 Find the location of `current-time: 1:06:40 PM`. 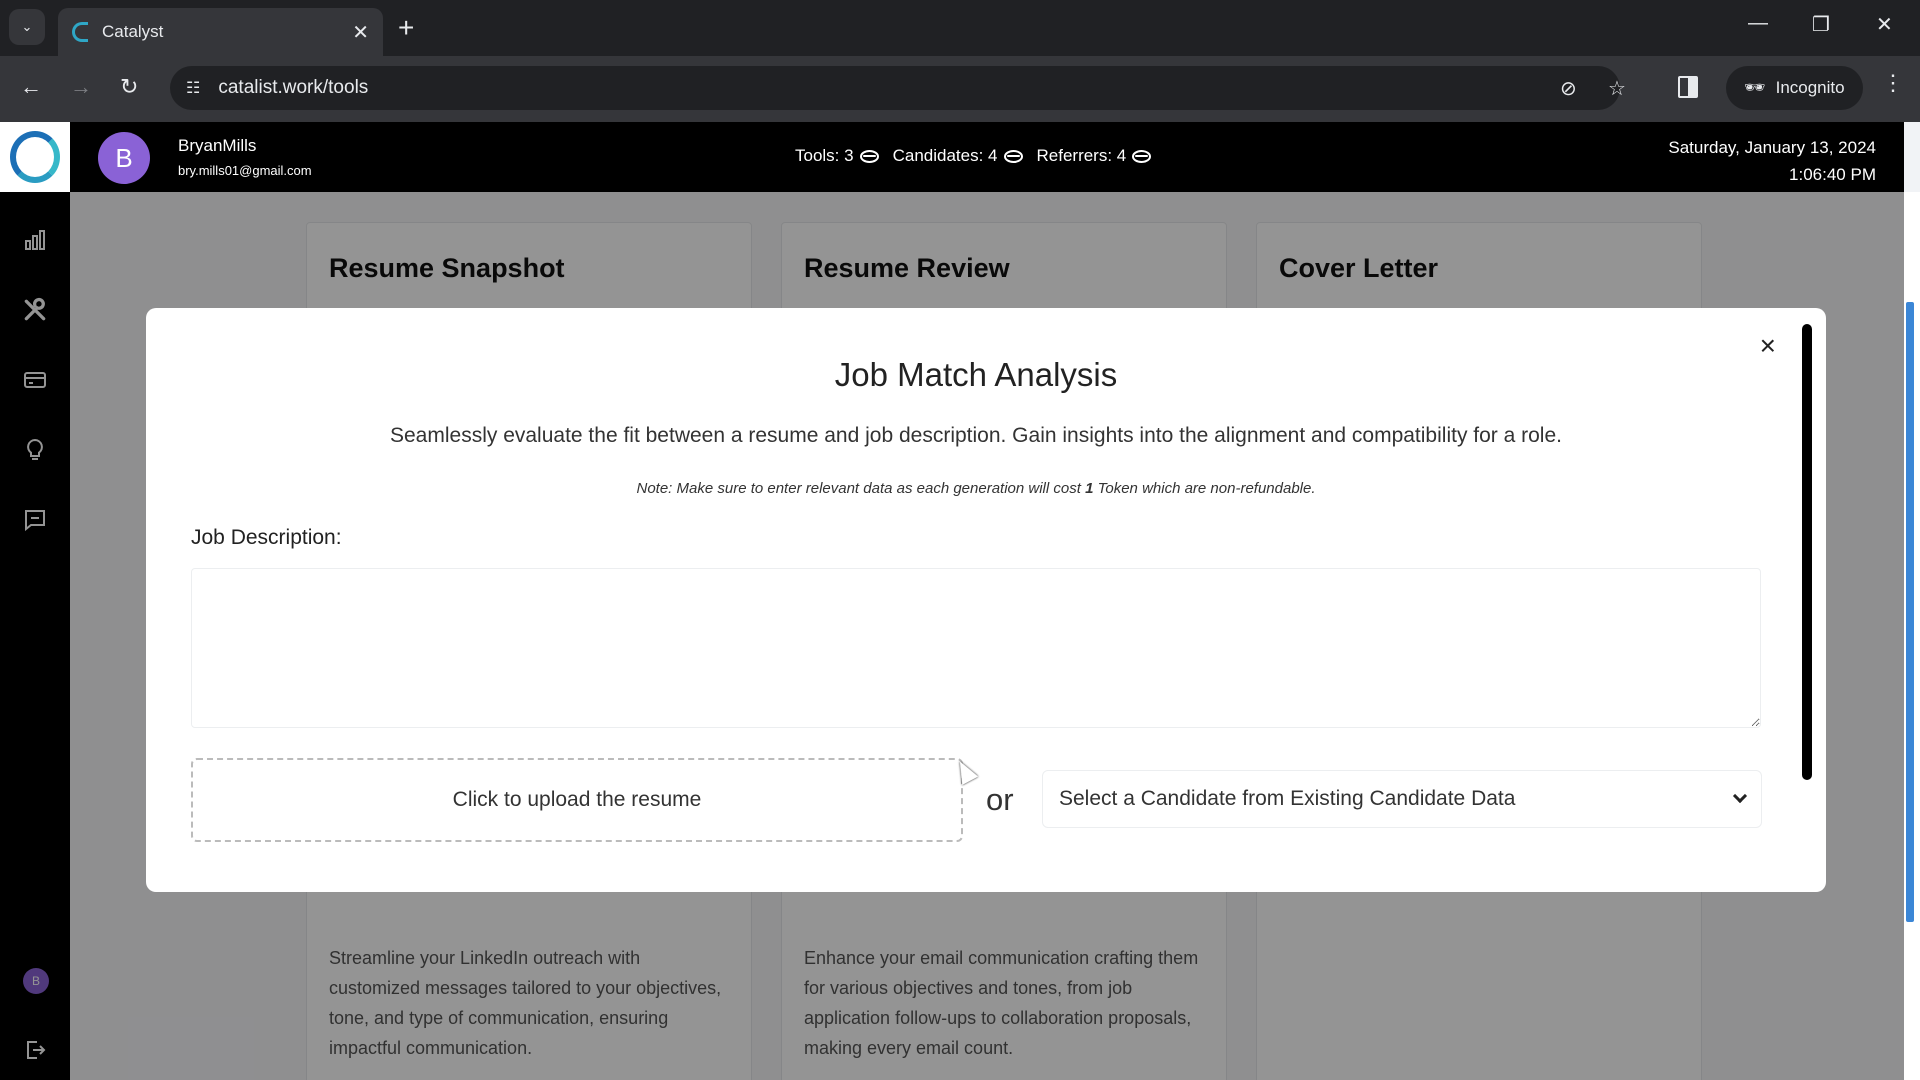

current-time: 1:06:40 PM is located at coordinates (1832, 174).